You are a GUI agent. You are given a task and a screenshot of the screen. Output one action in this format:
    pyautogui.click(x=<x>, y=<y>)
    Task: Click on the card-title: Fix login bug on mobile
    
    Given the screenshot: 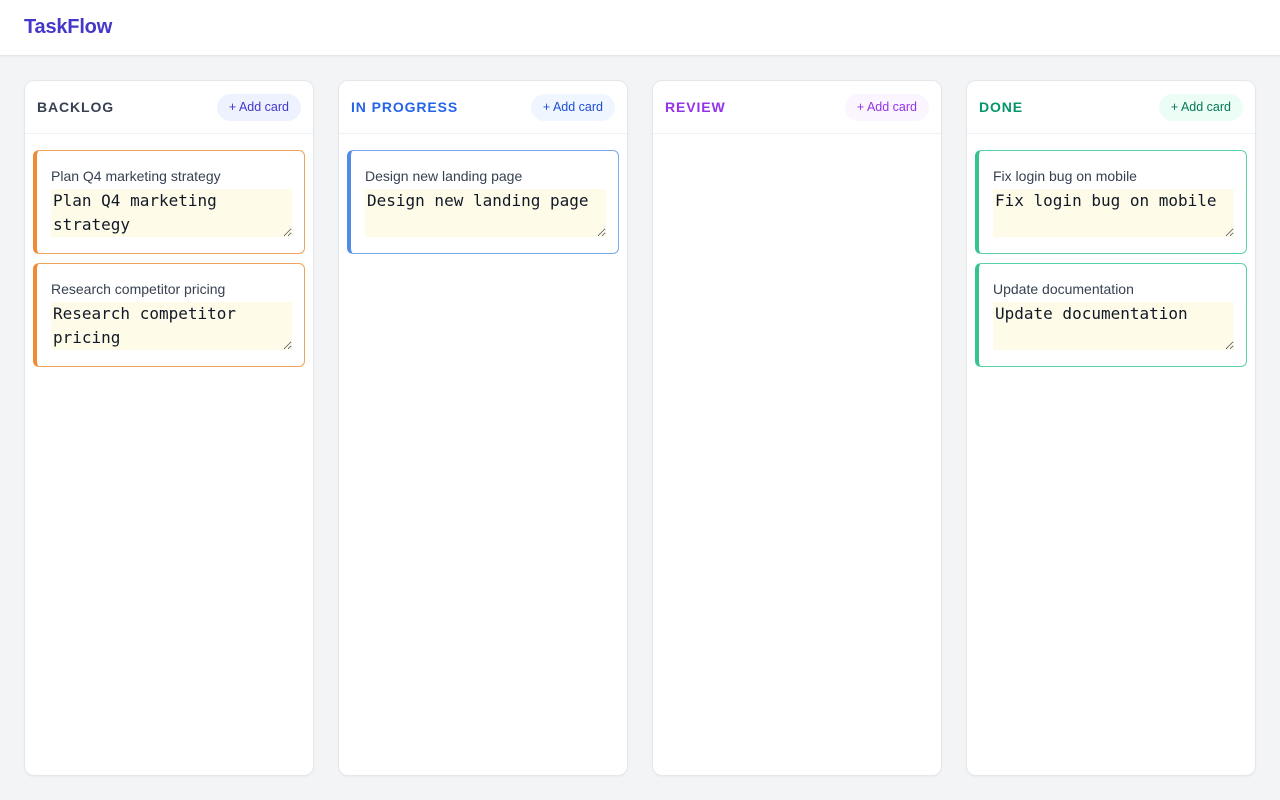 What is the action you would take?
    pyautogui.click(x=1065, y=176)
    